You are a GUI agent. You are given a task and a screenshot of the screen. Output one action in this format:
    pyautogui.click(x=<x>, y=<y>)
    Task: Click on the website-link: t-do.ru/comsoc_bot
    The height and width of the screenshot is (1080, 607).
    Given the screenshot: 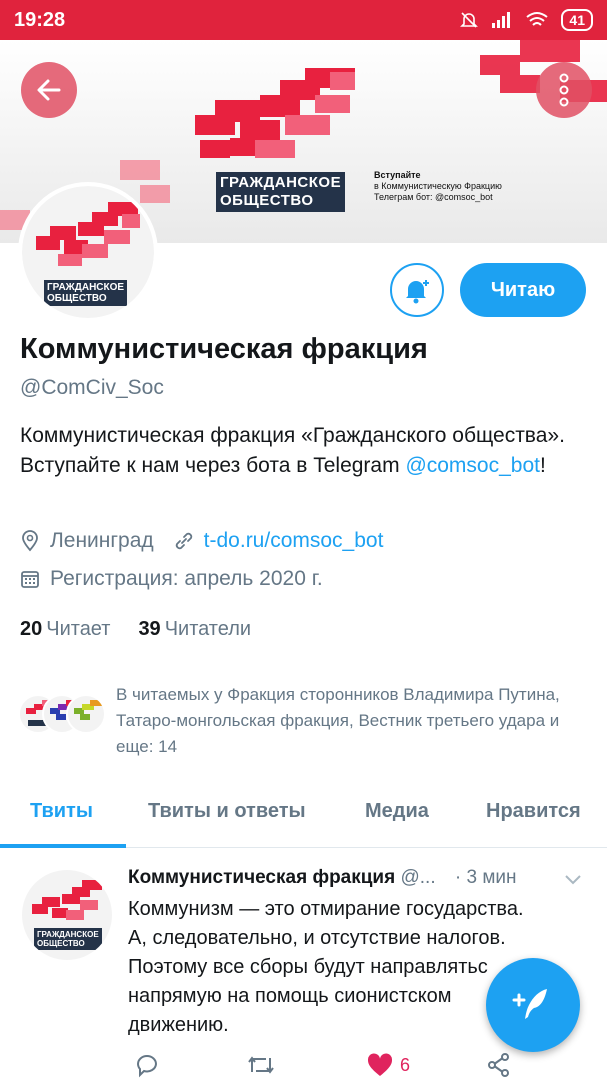 What is the action you would take?
    pyautogui.click(x=294, y=541)
    